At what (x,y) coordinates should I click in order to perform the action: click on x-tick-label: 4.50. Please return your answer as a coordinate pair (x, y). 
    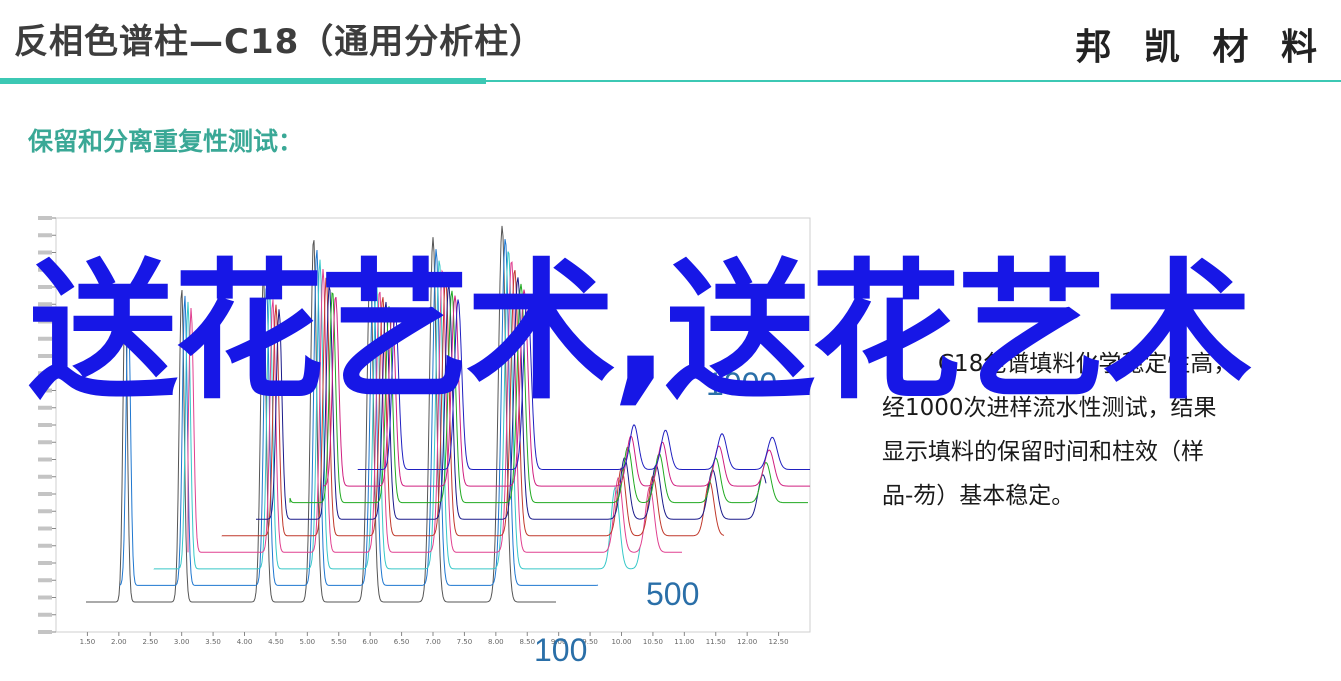
    Looking at the image, I should click on (276, 642).